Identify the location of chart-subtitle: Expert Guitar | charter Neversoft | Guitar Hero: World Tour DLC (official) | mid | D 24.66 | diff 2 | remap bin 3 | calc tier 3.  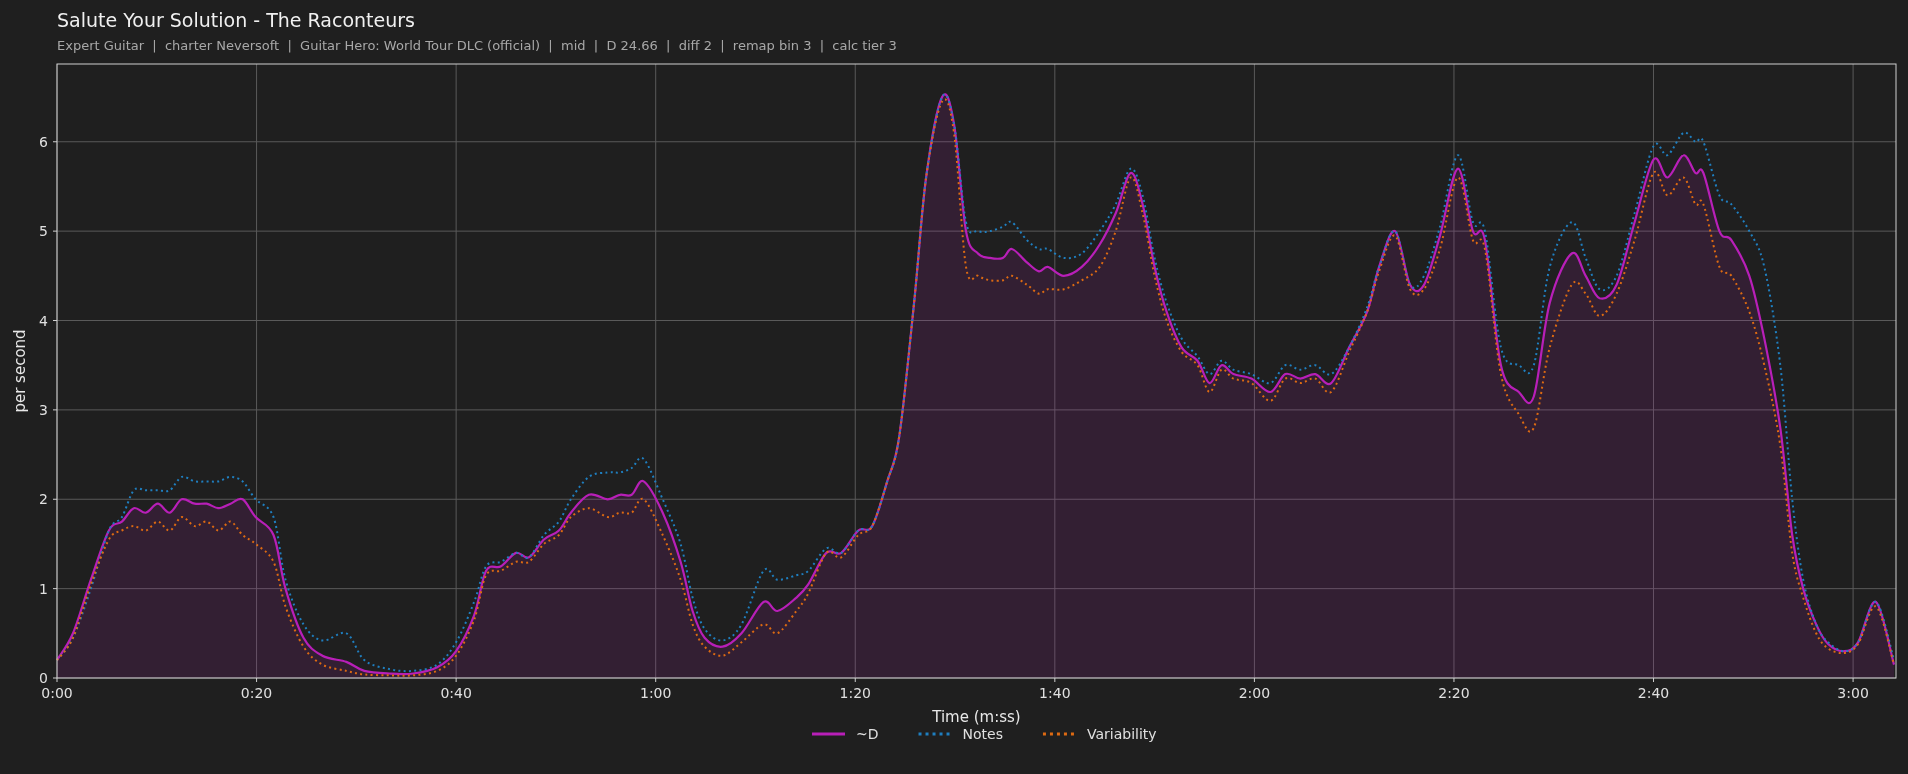
(477, 46).